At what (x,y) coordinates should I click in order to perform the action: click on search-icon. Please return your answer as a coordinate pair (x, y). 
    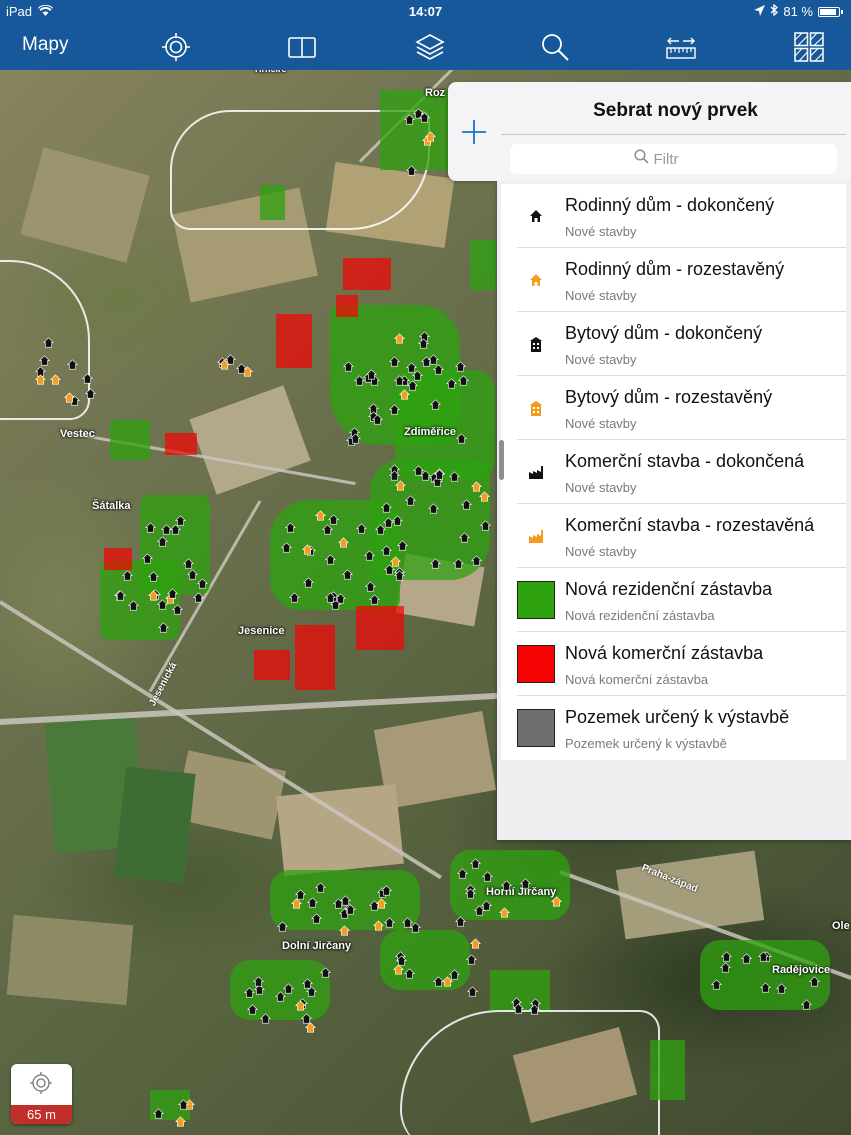
    Looking at the image, I should click on (555, 47).